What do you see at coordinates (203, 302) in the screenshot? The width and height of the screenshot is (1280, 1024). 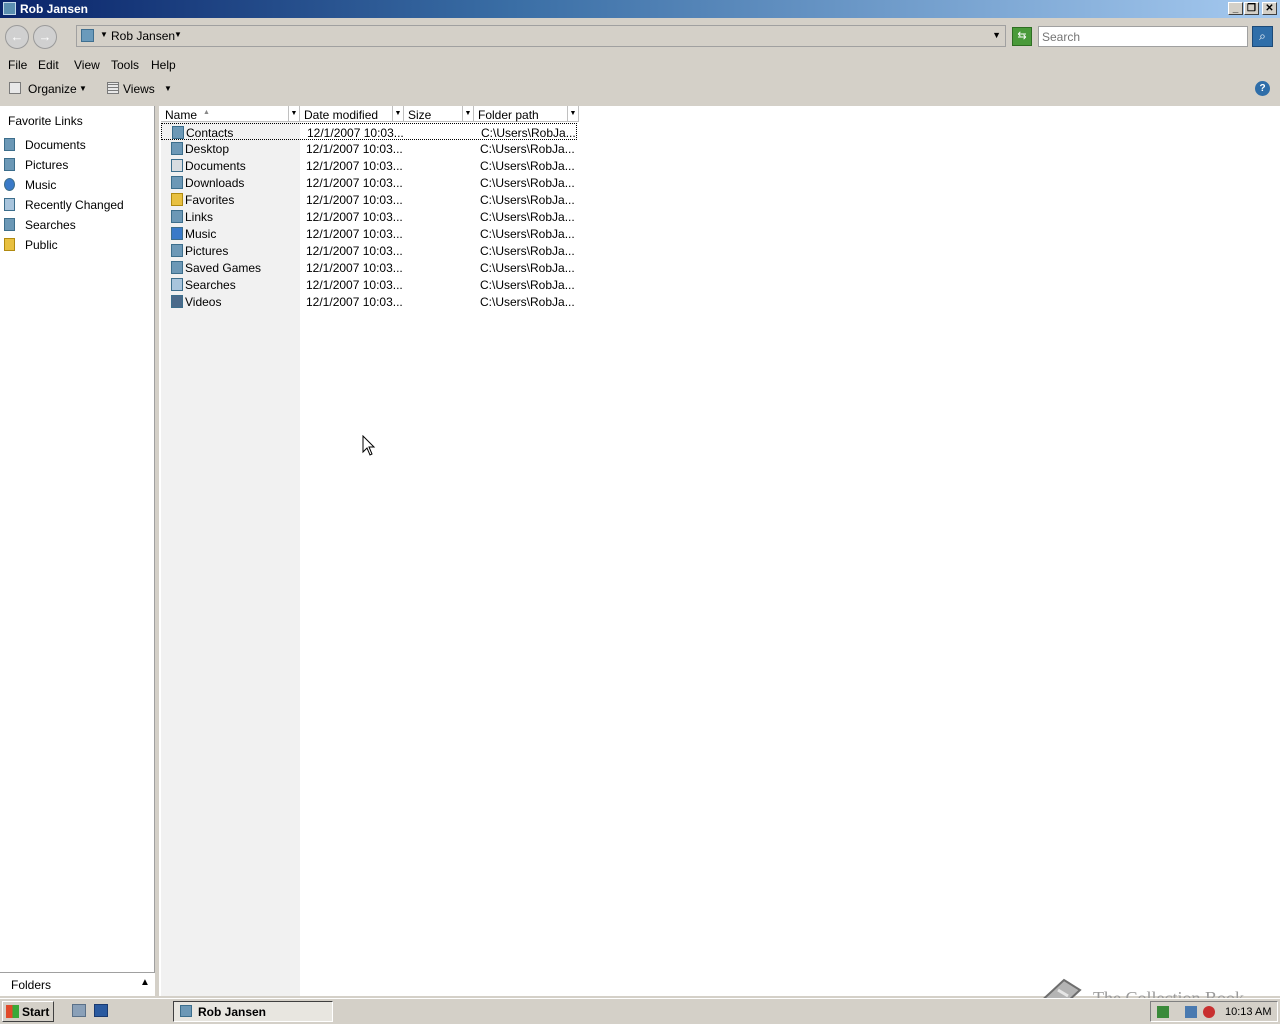 I see `file-name: Videos` at bounding box center [203, 302].